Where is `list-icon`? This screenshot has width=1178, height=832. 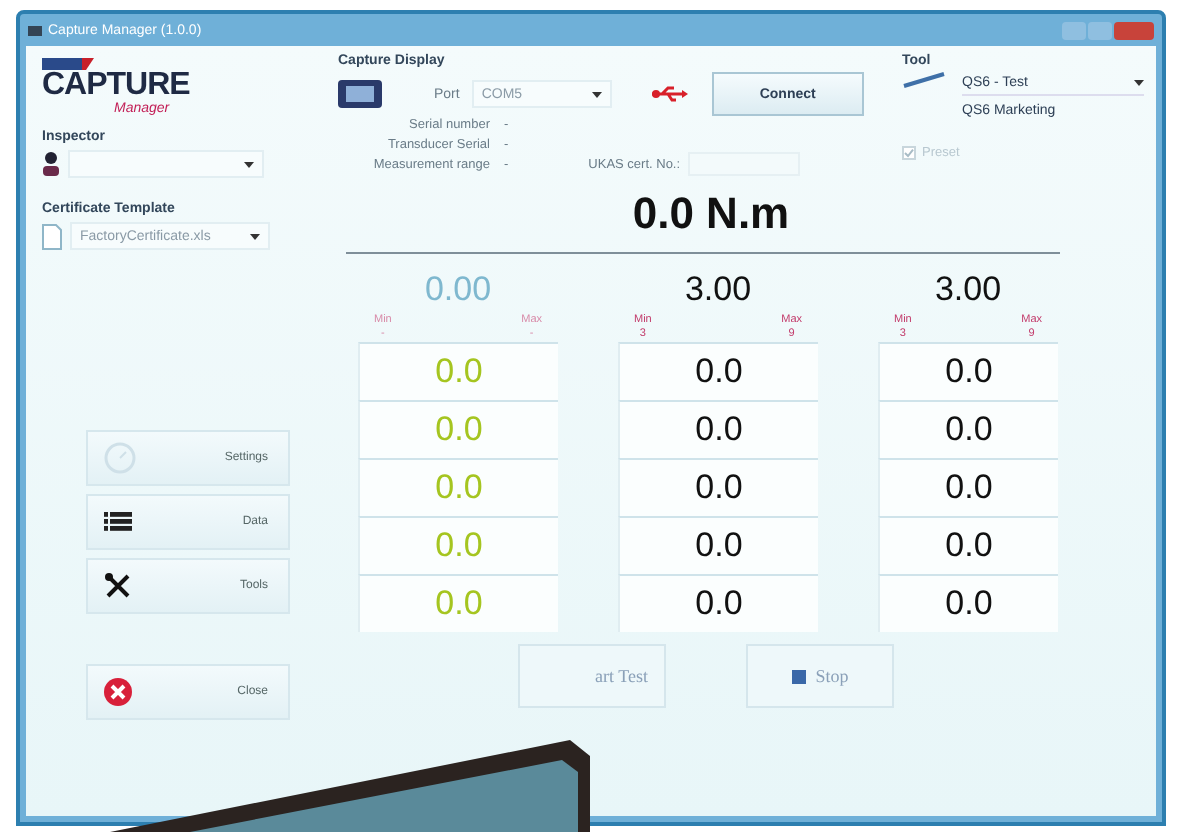 list-icon is located at coordinates (118, 522).